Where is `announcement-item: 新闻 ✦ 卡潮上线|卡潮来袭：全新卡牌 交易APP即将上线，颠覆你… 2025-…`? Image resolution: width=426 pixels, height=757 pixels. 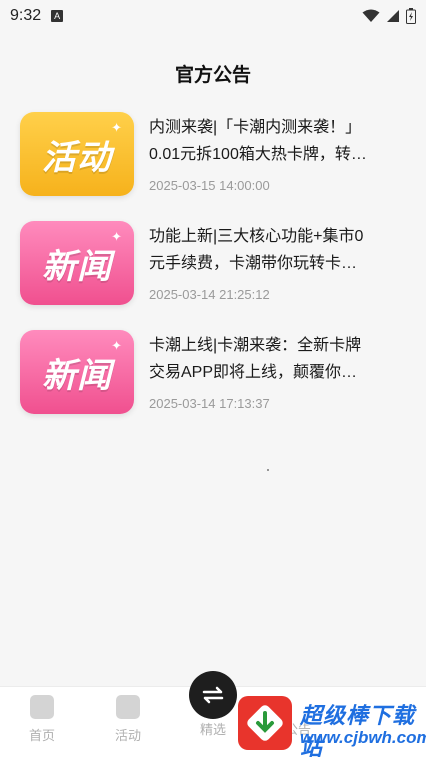
announcement-item: 新闻 ✦ 卡潮上线|卡潮来袭：全新卡牌 交易APP即将上线，颠覆你… 2025-… is located at coordinates (213, 380).